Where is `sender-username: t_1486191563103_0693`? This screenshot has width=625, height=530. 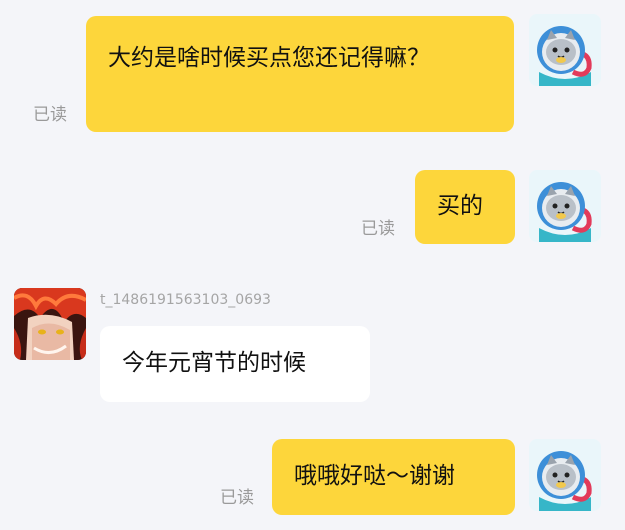
sender-username: t_1486191563103_0693 is located at coordinates (185, 300).